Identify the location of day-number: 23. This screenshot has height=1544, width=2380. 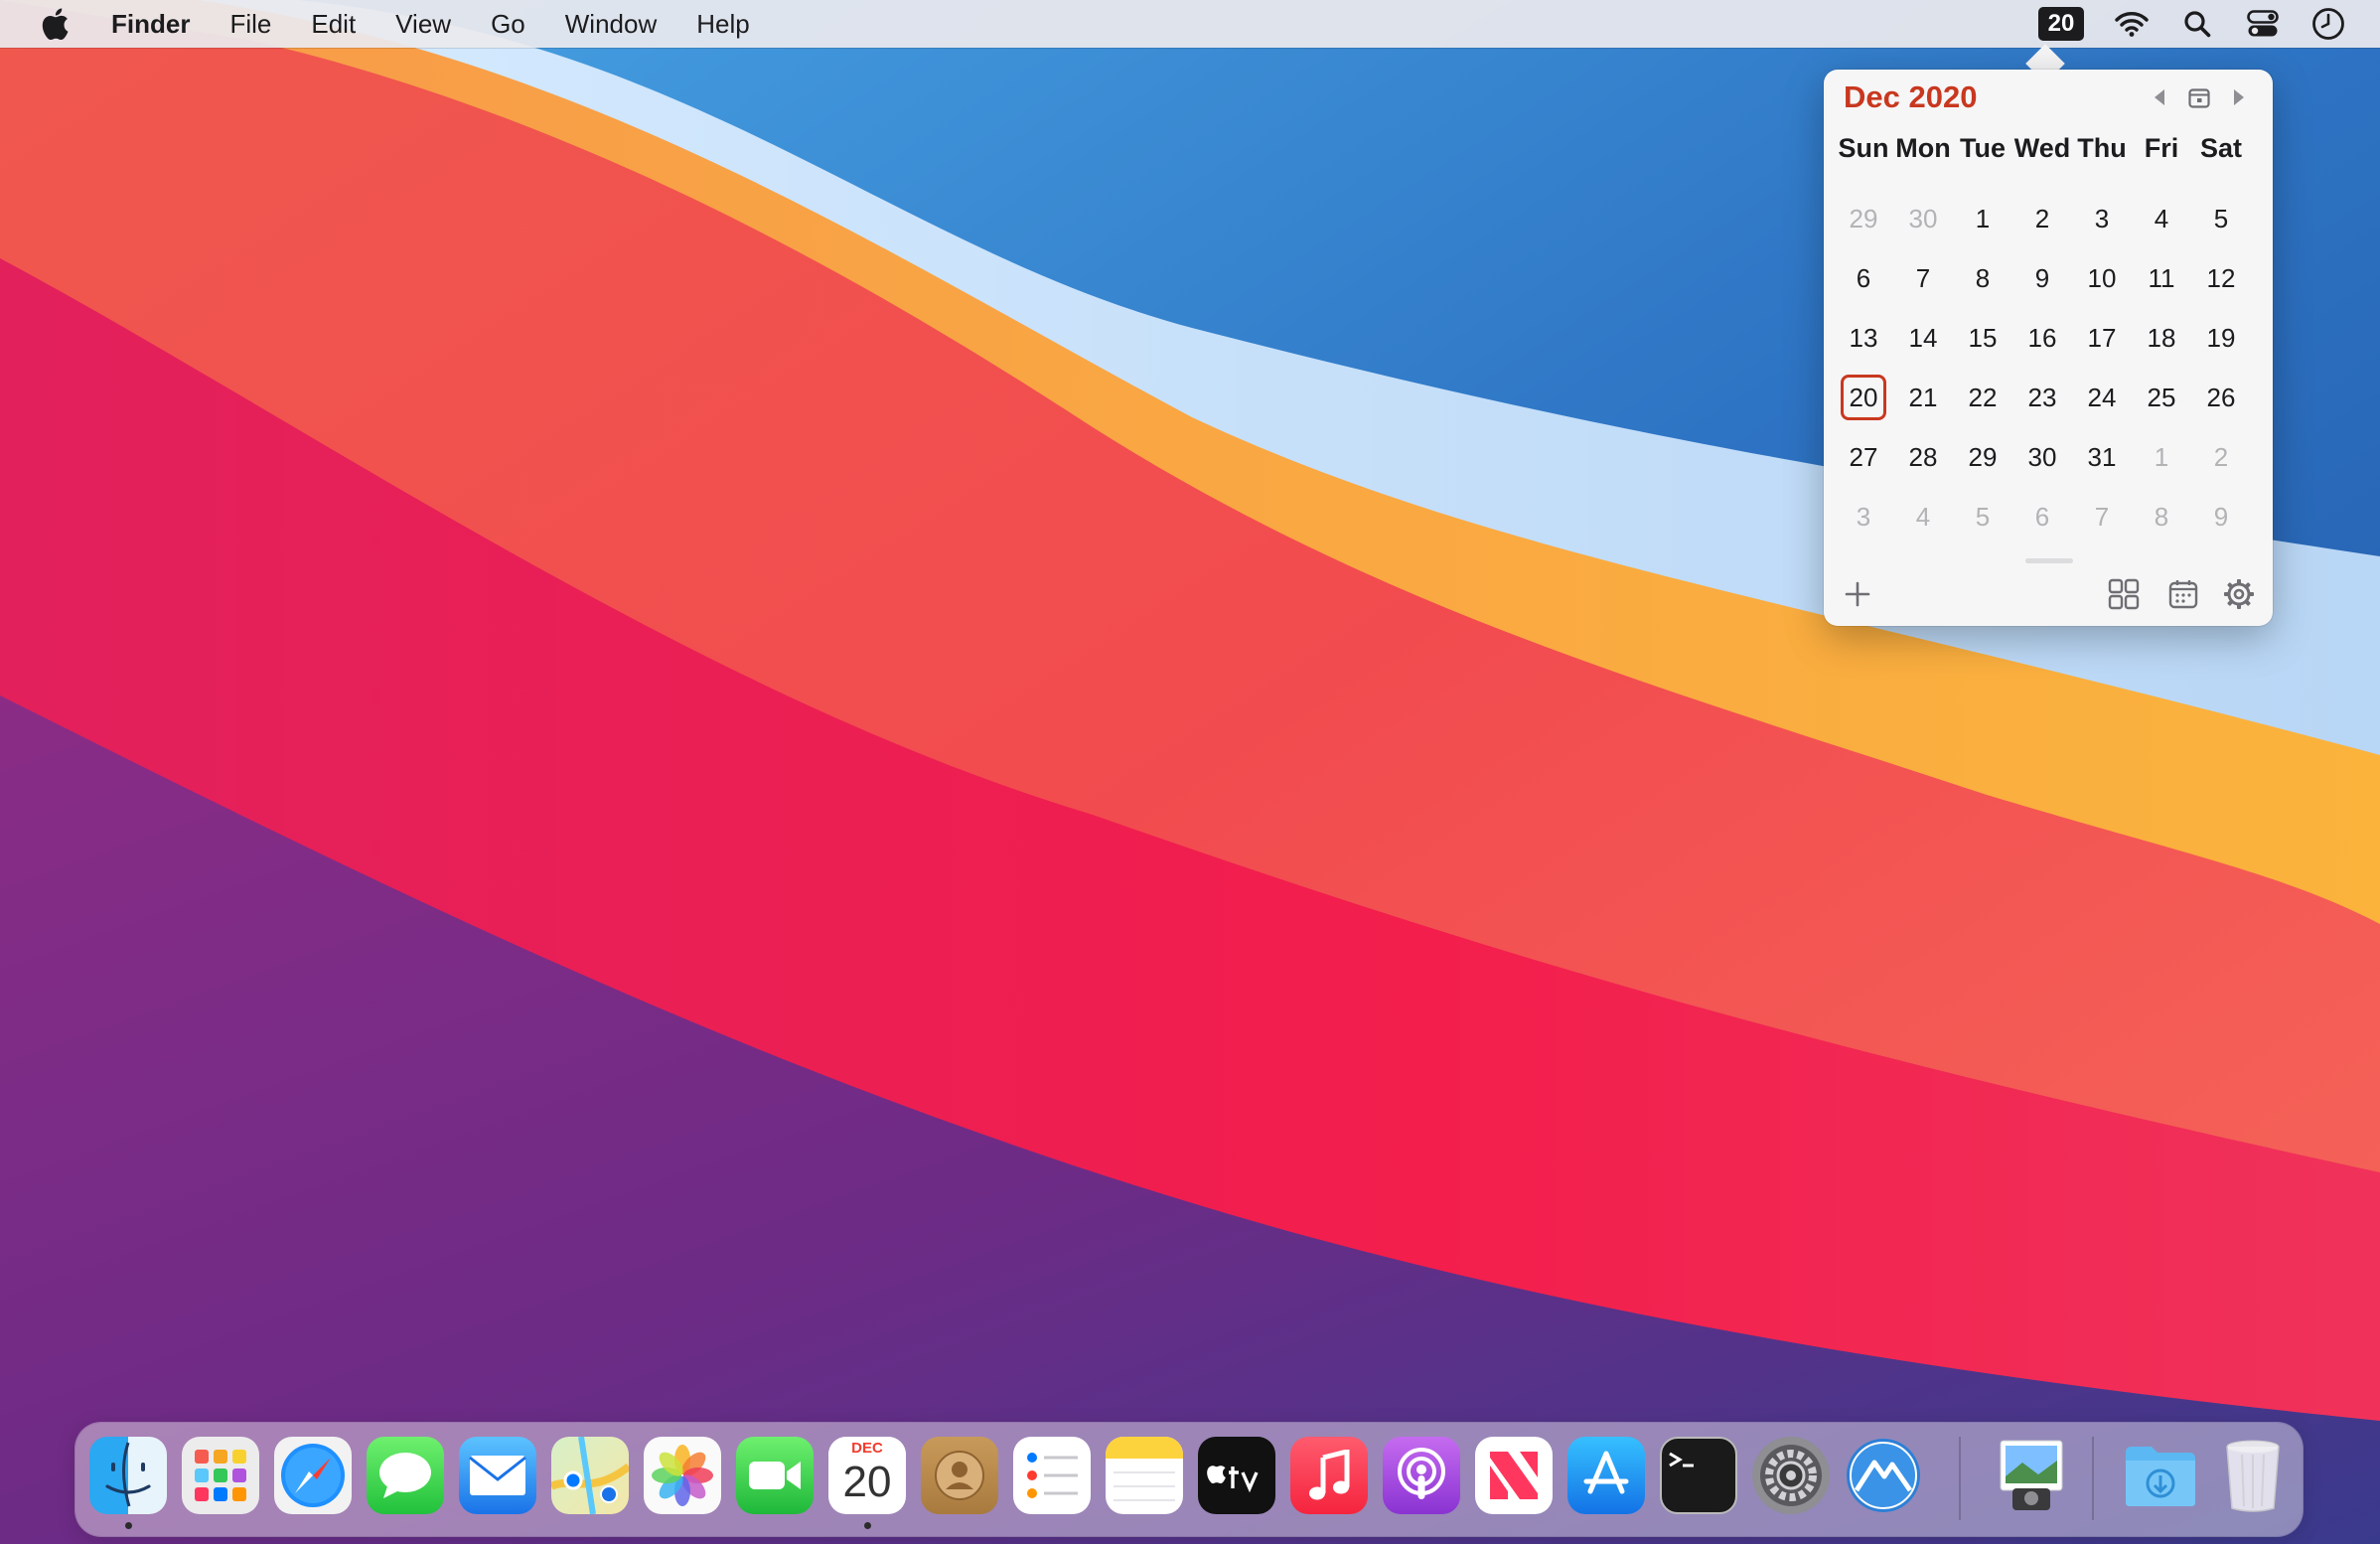
(2042, 397).